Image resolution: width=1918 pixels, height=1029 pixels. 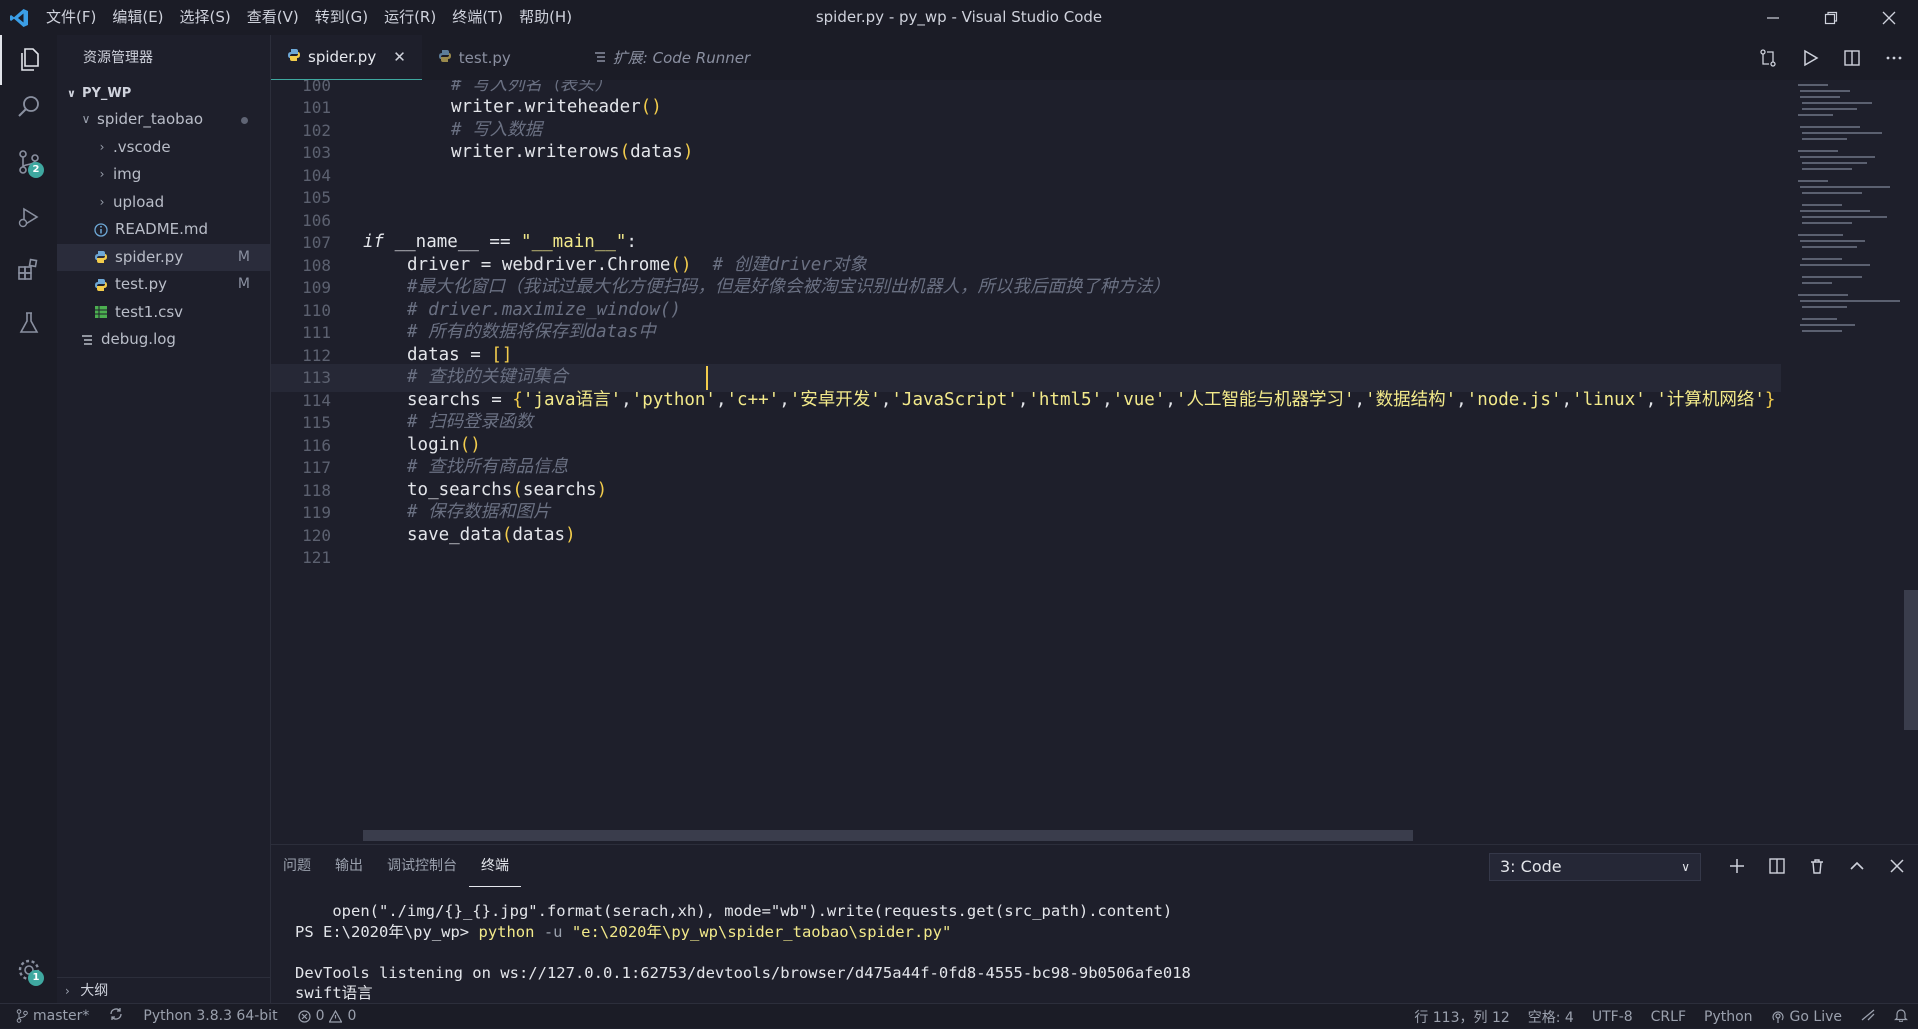 What do you see at coordinates (164, 990) in the screenshot?
I see `outline-section: › 大纲` at bounding box center [164, 990].